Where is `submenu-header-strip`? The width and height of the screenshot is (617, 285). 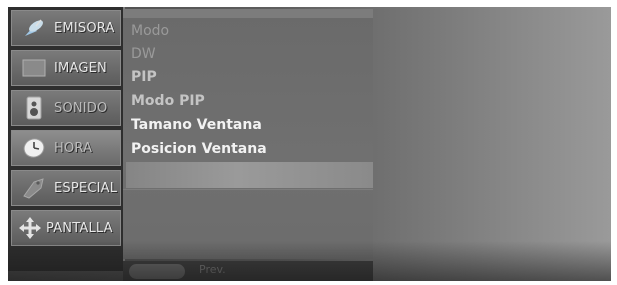 submenu-header-strip is located at coordinates (248, 13).